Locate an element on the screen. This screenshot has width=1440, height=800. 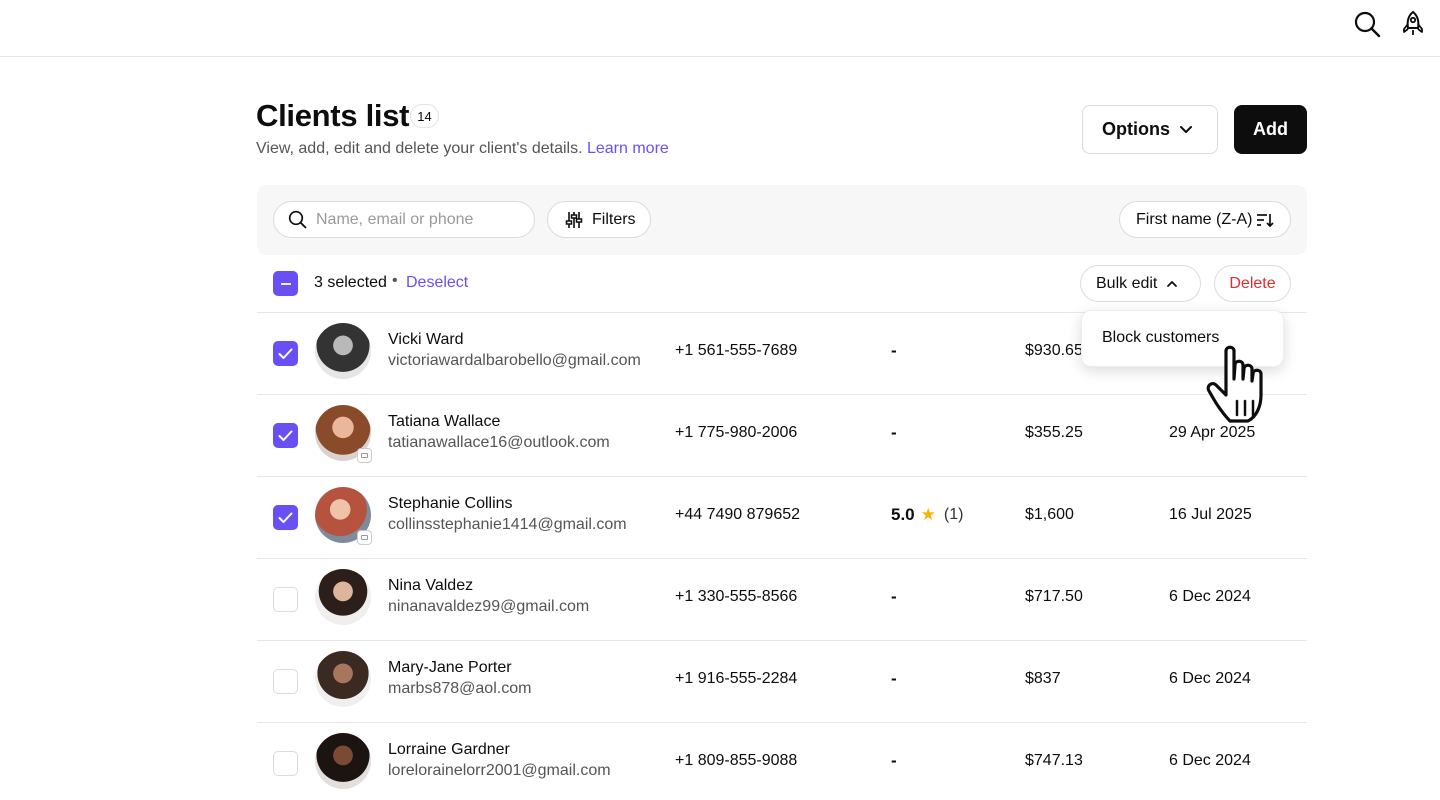
options-button: Options is located at coordinates (1150, 129).